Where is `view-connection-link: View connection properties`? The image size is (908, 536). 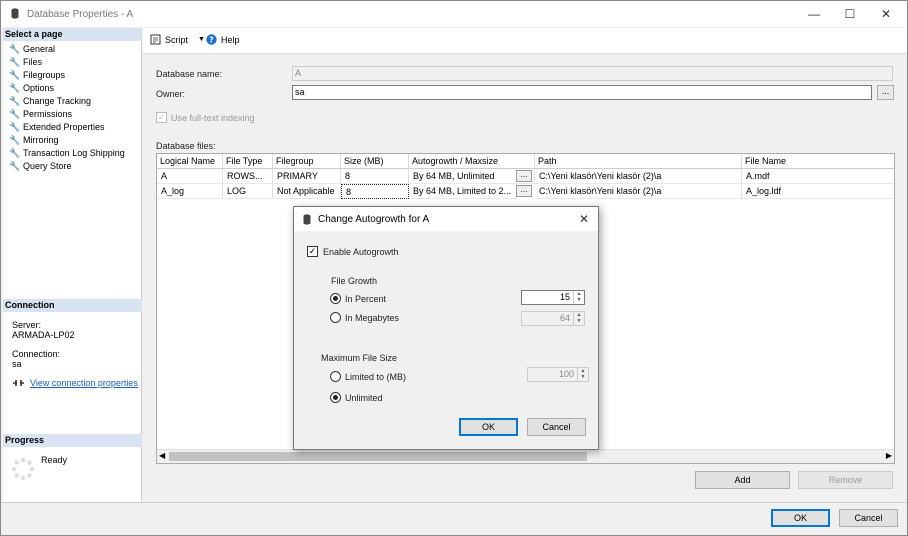 view-connection-link: View connection properties is located at coordinates (84, 383).